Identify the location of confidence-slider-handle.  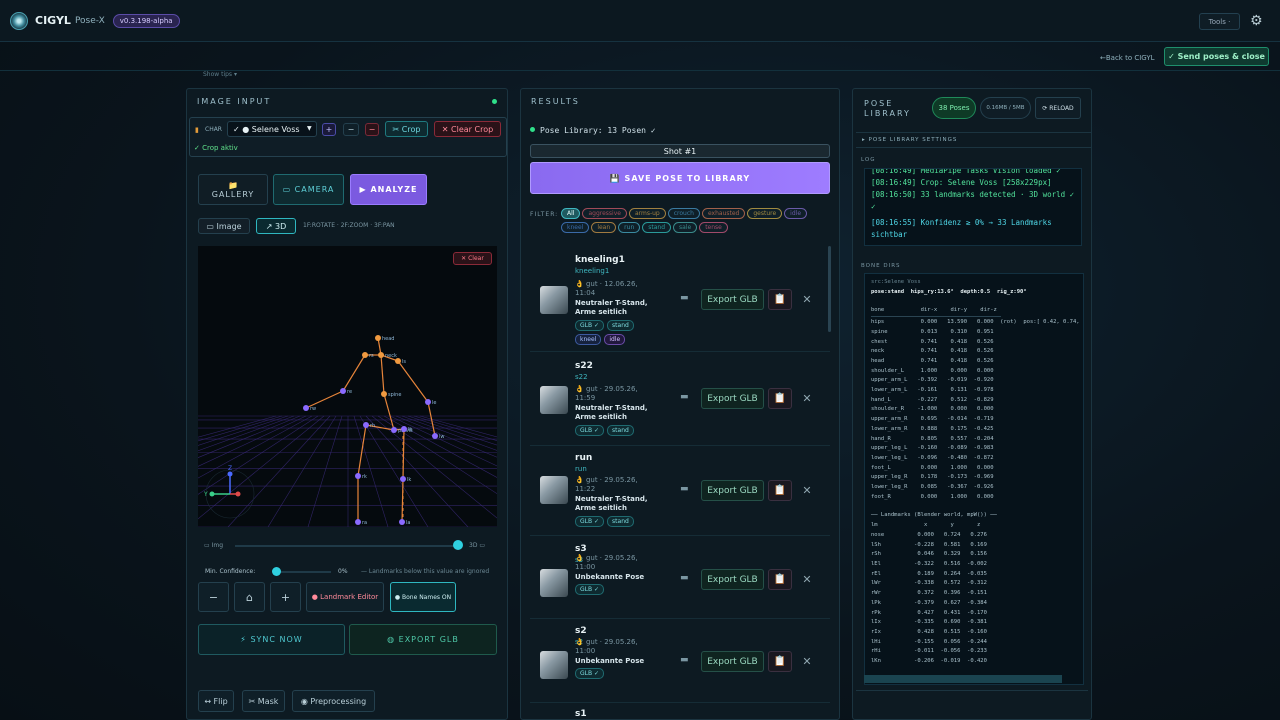
(276, 571).